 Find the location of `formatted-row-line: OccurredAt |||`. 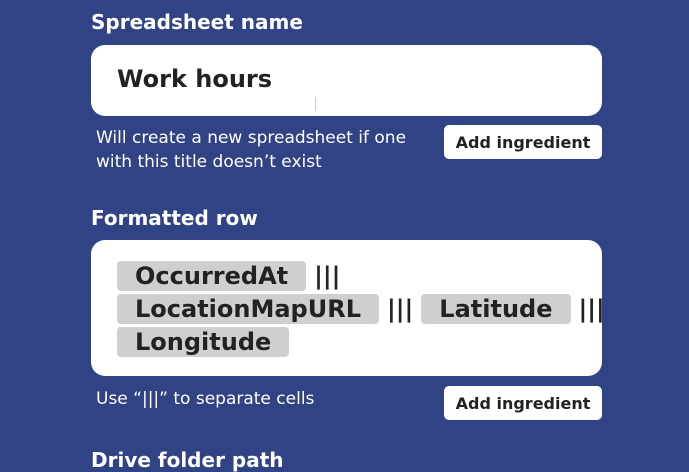

formatted-row-line: OccurredAt ||| is located at coordinates (232, 276).